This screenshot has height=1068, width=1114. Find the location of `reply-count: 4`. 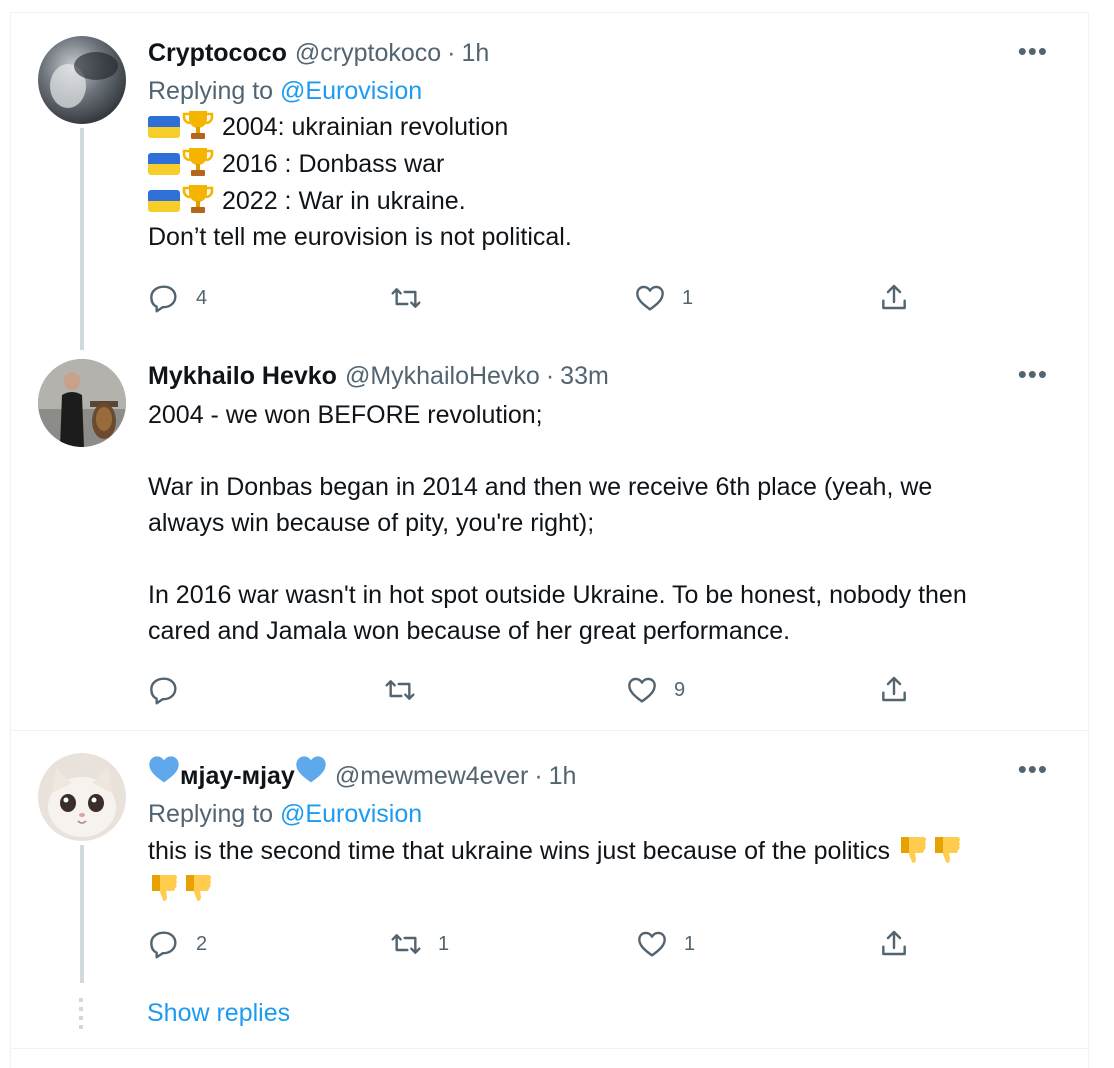

reply-count: 4 is located at coordinates (202, 297).